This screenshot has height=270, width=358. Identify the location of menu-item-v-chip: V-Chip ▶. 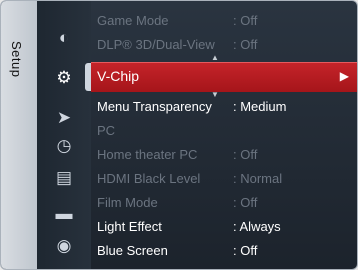
(224, 77).